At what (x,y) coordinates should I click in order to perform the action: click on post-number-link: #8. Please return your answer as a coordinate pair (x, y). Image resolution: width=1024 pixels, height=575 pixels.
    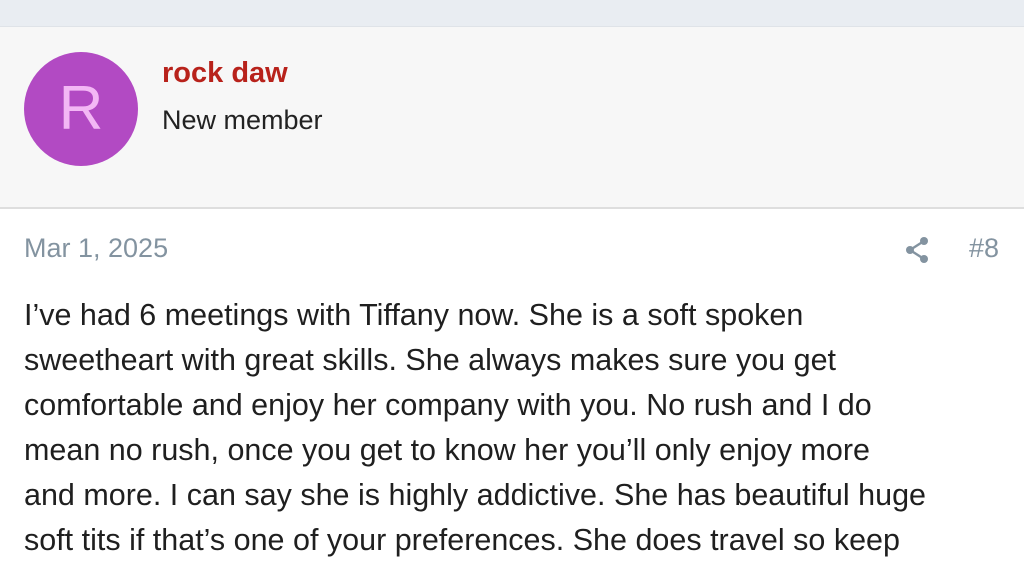
    Looking at the image, I should click on (984, 248).